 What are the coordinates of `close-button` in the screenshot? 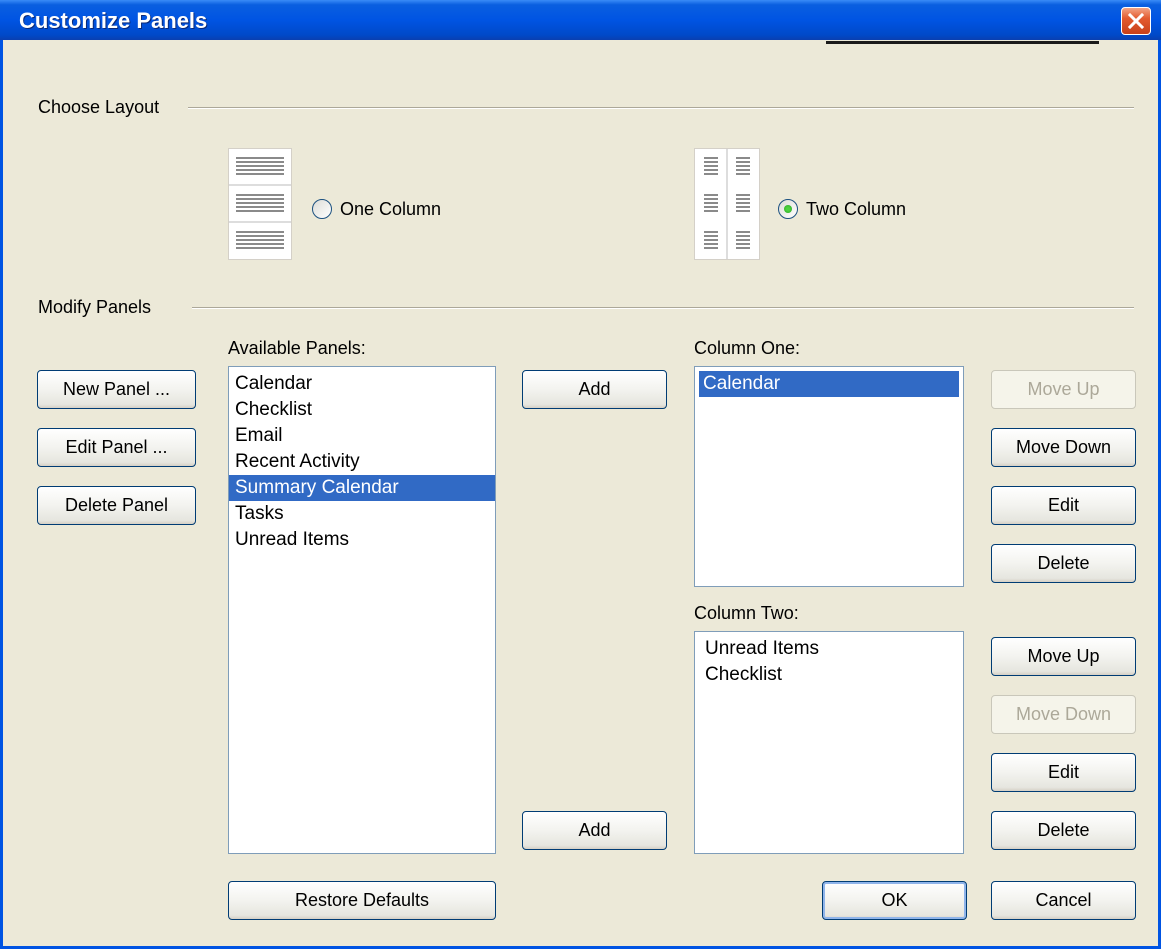 It's located at (1136, 21).